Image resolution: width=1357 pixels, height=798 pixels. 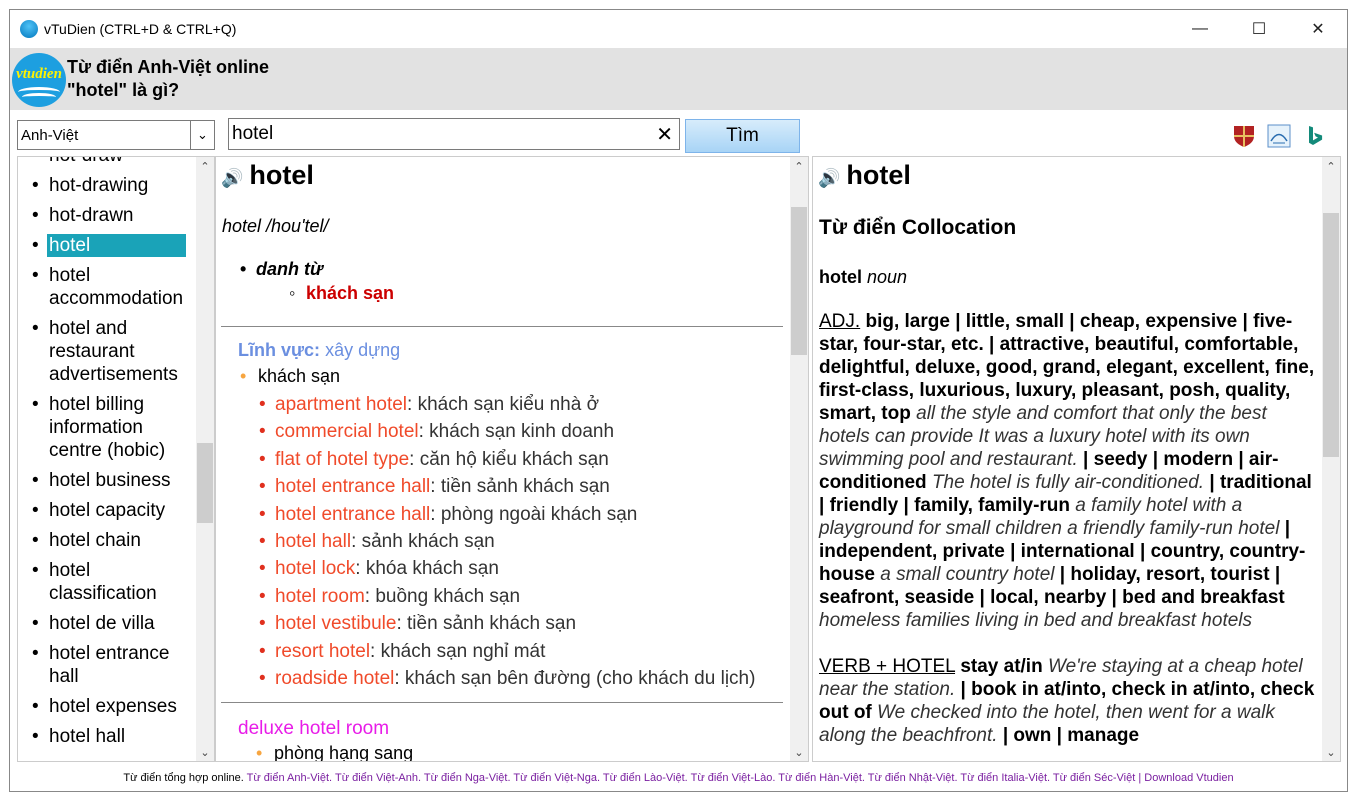 What do you see at coordinates (442, 596) in the screenshot?
I see `example-meaning: : buồng khách sạn` at bounding box center [442, 596].